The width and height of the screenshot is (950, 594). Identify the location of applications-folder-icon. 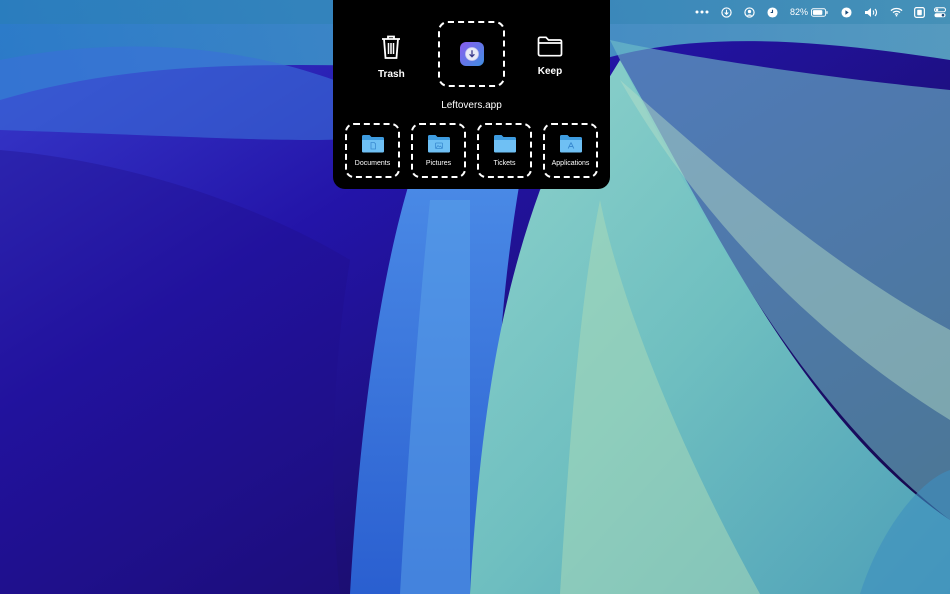
(571, 146).